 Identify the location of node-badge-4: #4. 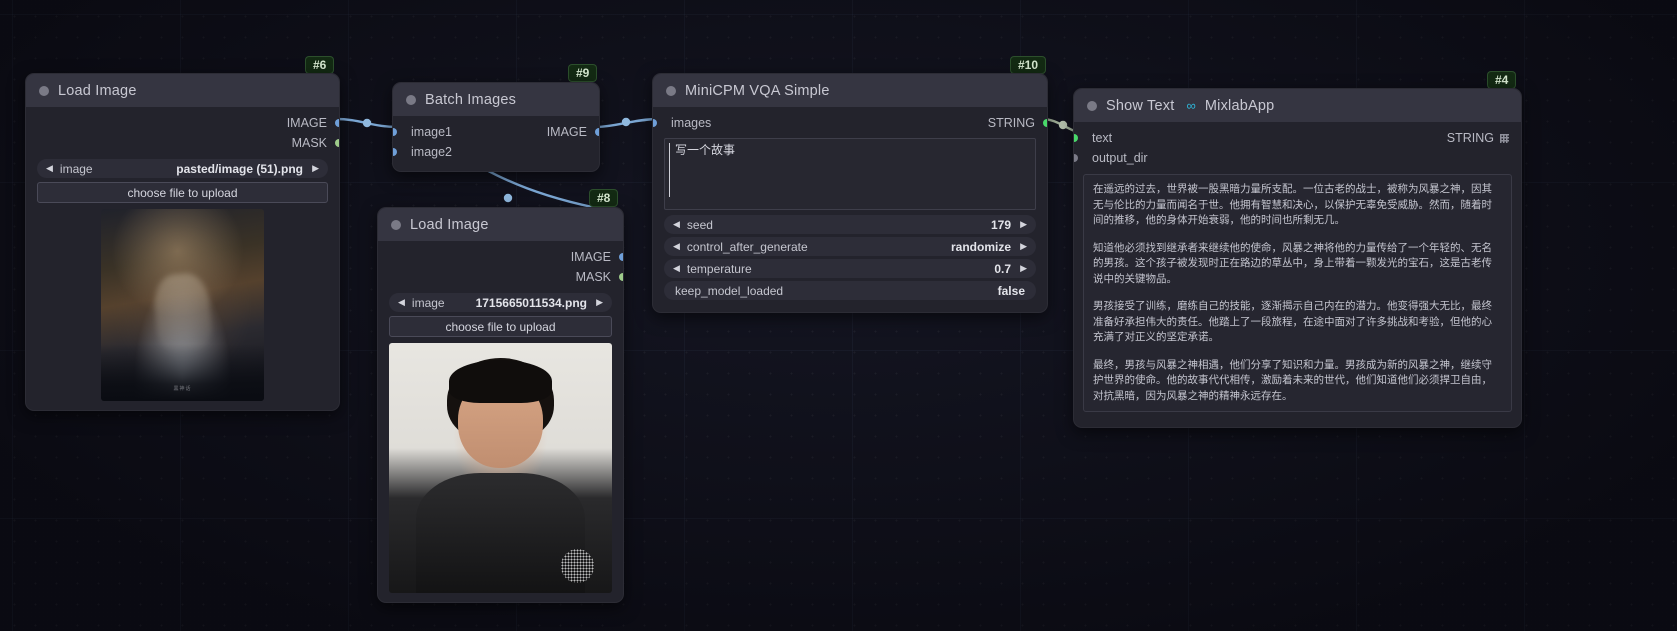
(1502, 80).